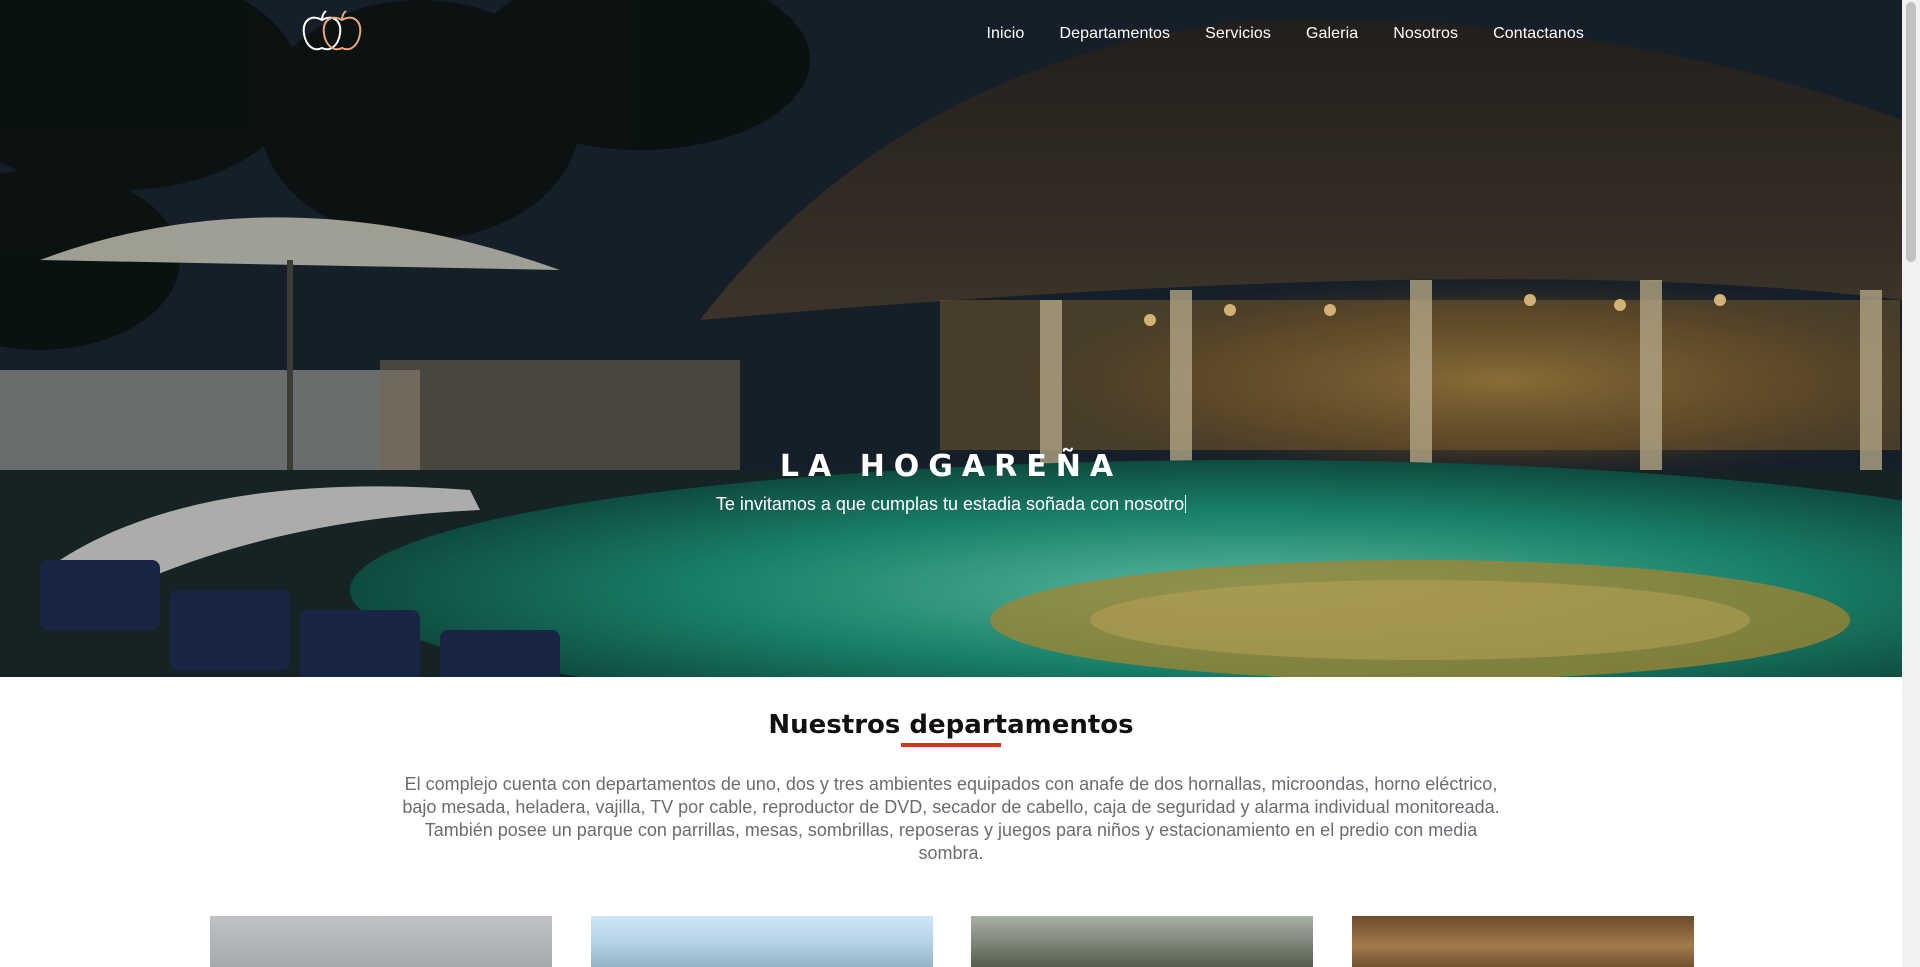 The image size is (1920, 967). Describe the element at coordinates (1911, 132) in the screenshot. I see `scrollbar-thumb` at that location.